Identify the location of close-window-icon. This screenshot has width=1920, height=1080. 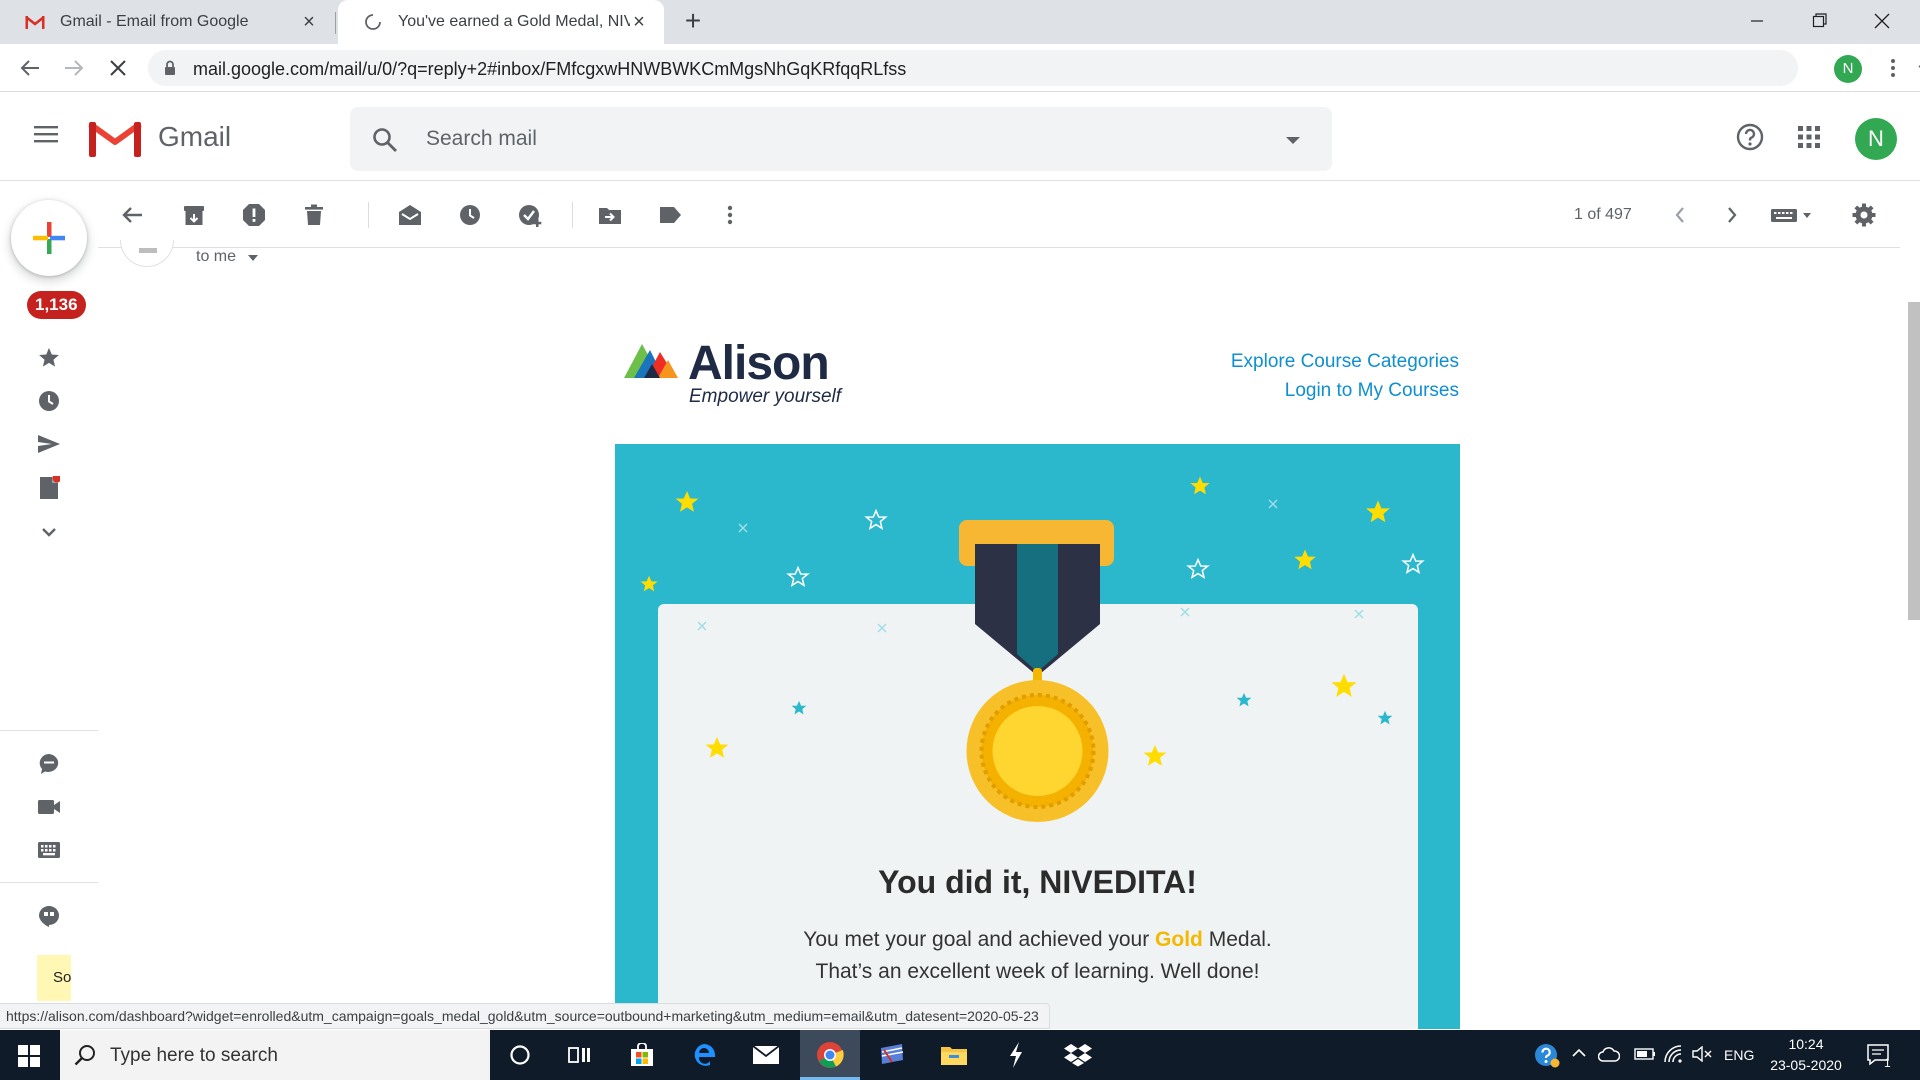
(1889, 21).